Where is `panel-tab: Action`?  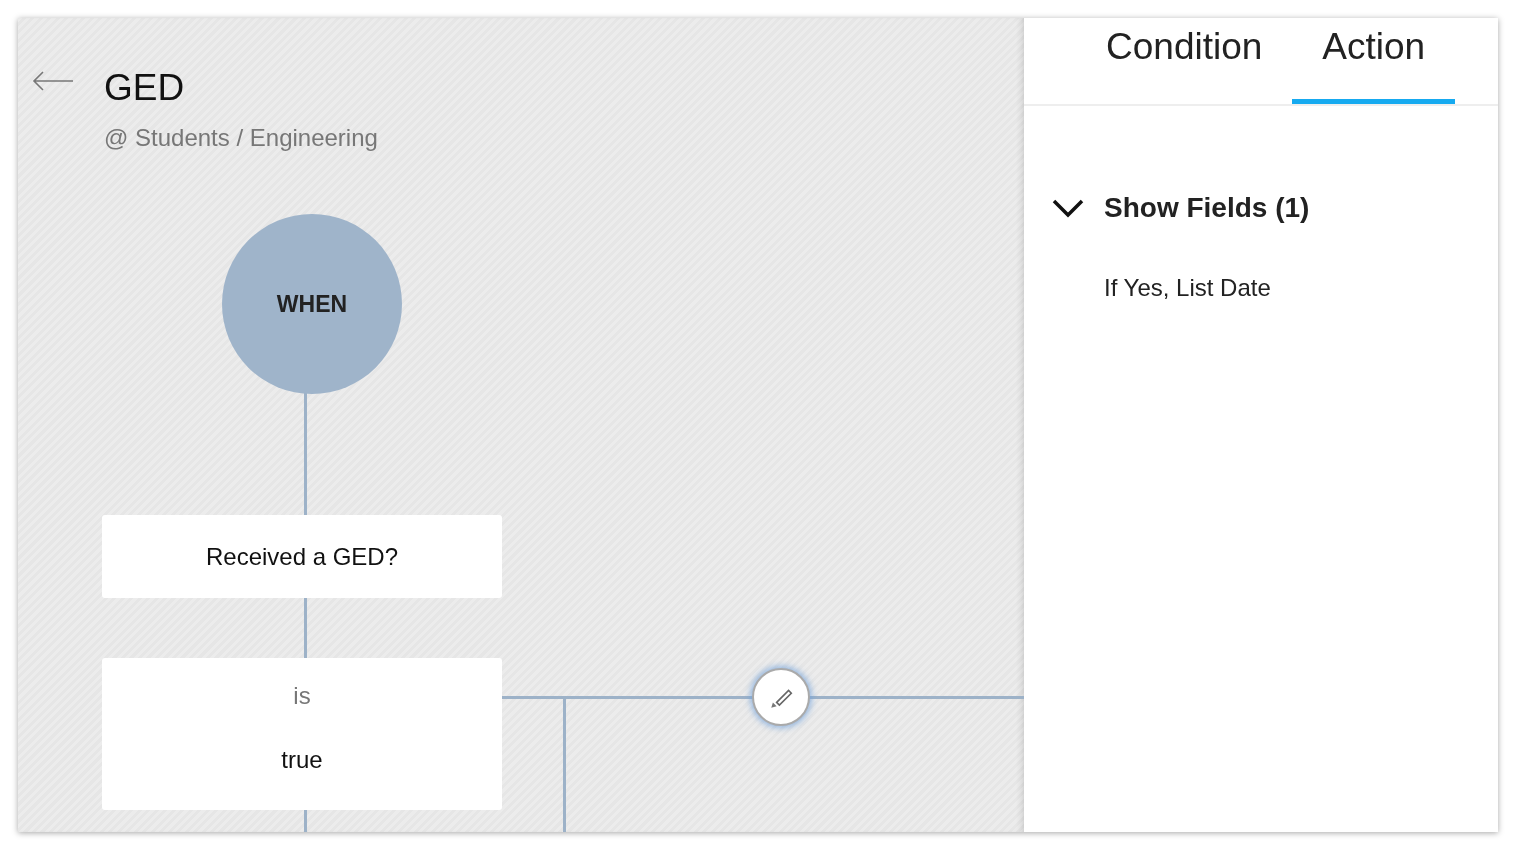
panel-tab: Action is located at coordinates (1374, 61).